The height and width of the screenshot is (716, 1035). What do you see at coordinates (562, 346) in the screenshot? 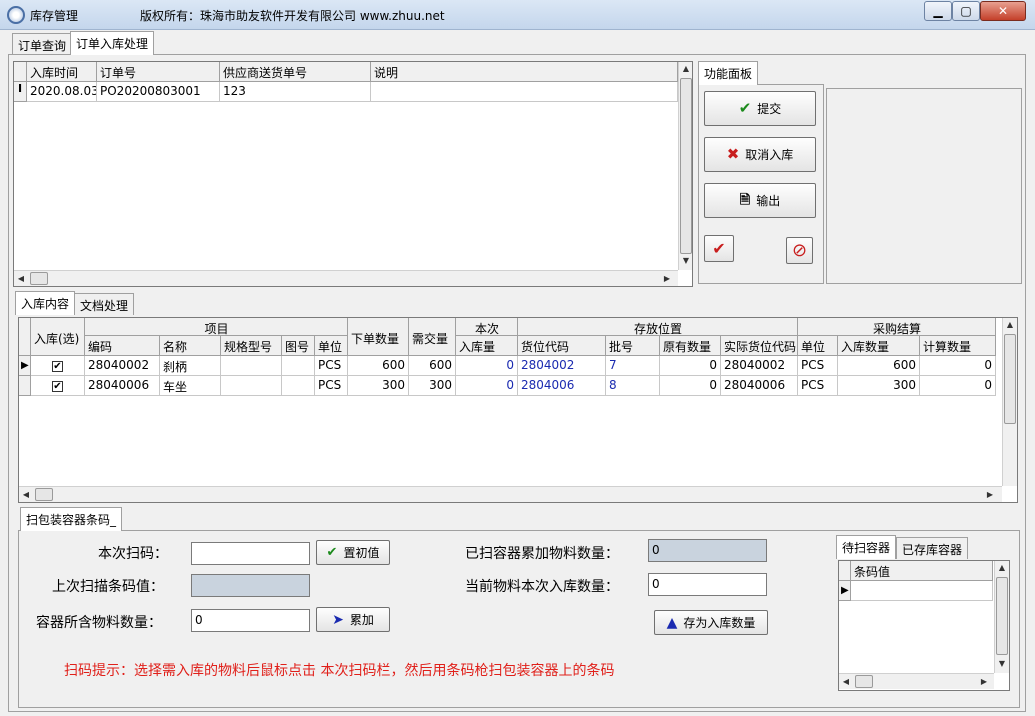
I see `col-header-location-code: 货位代码` at bounding box center [562, 346].